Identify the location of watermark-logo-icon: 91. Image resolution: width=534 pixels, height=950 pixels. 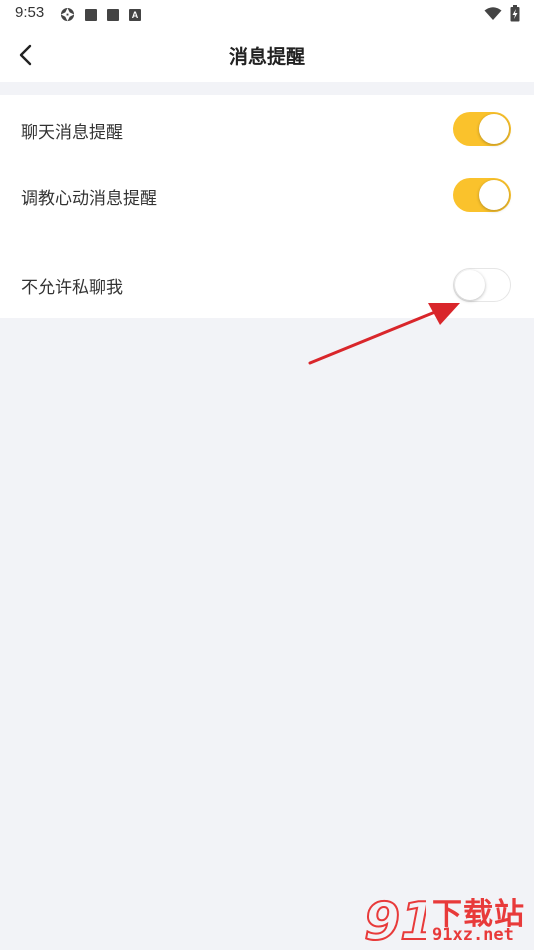
(394, 919).